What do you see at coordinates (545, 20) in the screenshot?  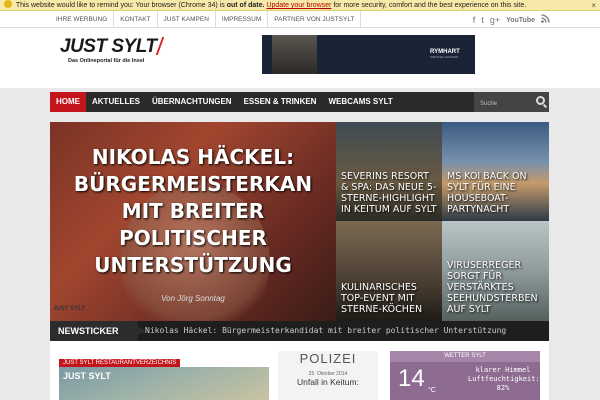 I see `rss-icon` at bounding box center [545, 20].